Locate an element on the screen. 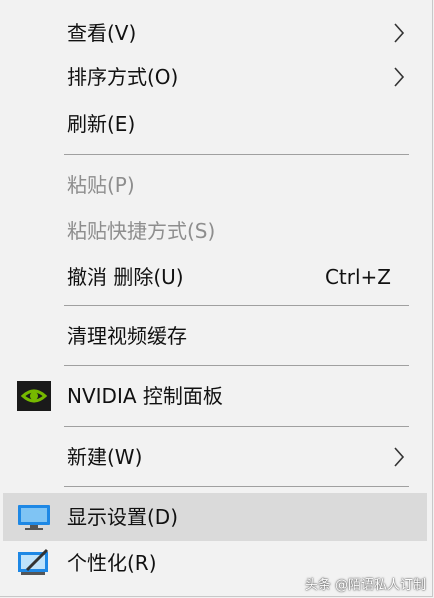 Image resolution: width=434 pixels, height=598 pixels. display-icon is located at coordinates (34, 517).